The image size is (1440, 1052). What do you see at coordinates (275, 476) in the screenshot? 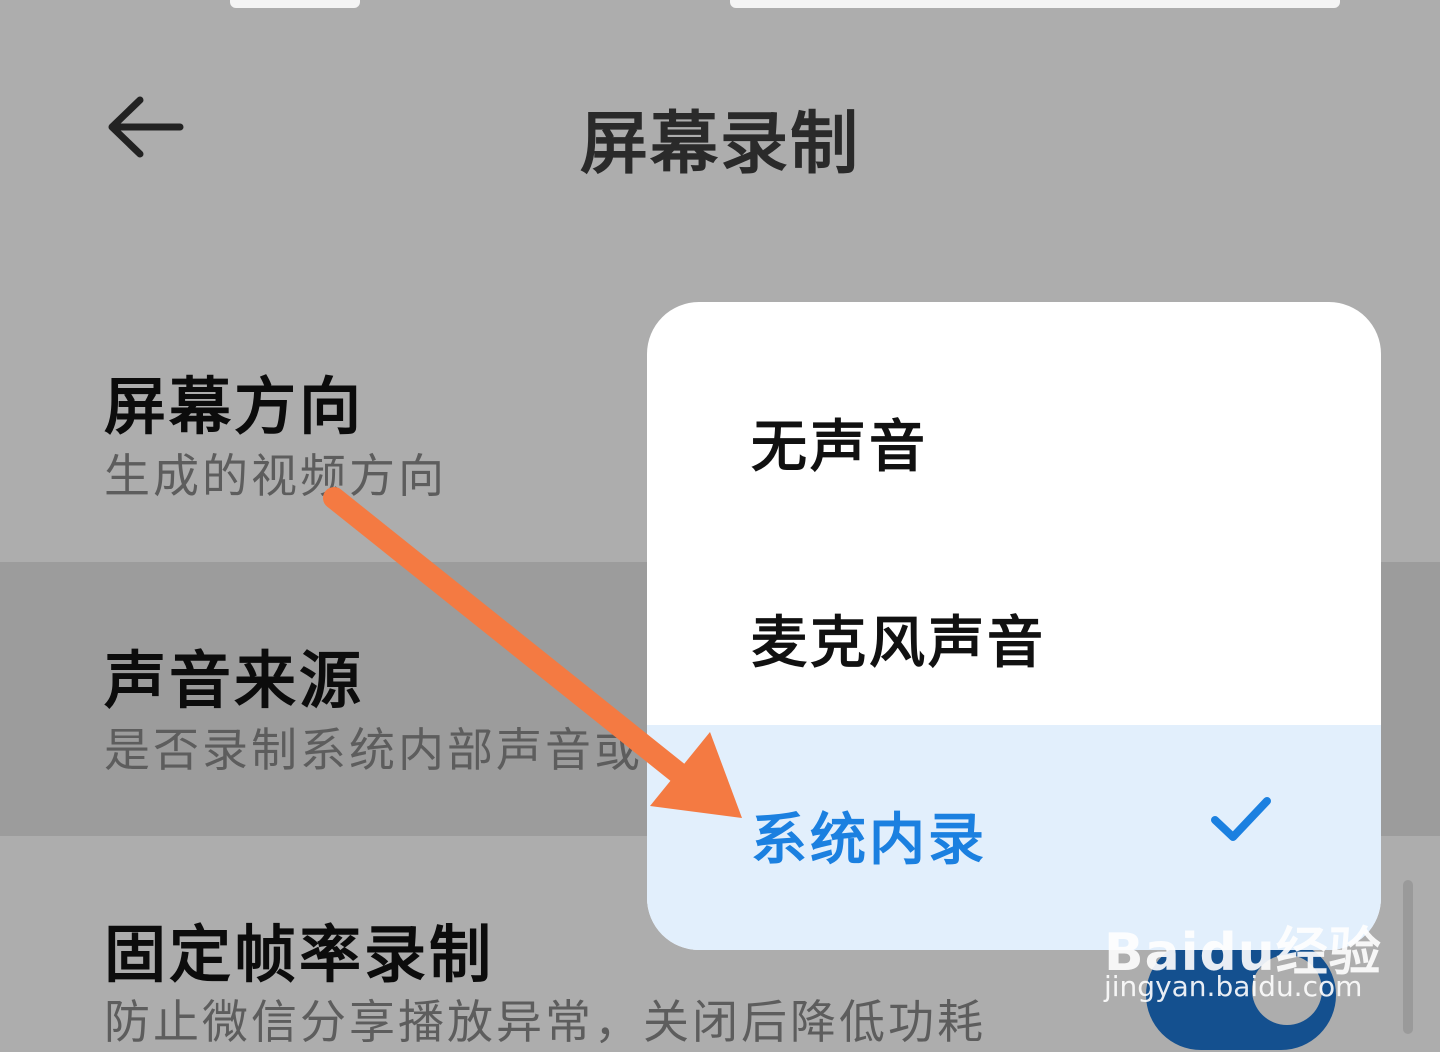
I see `setting-subtitle: 生成的视频方向` at bounding box center [275, 476].